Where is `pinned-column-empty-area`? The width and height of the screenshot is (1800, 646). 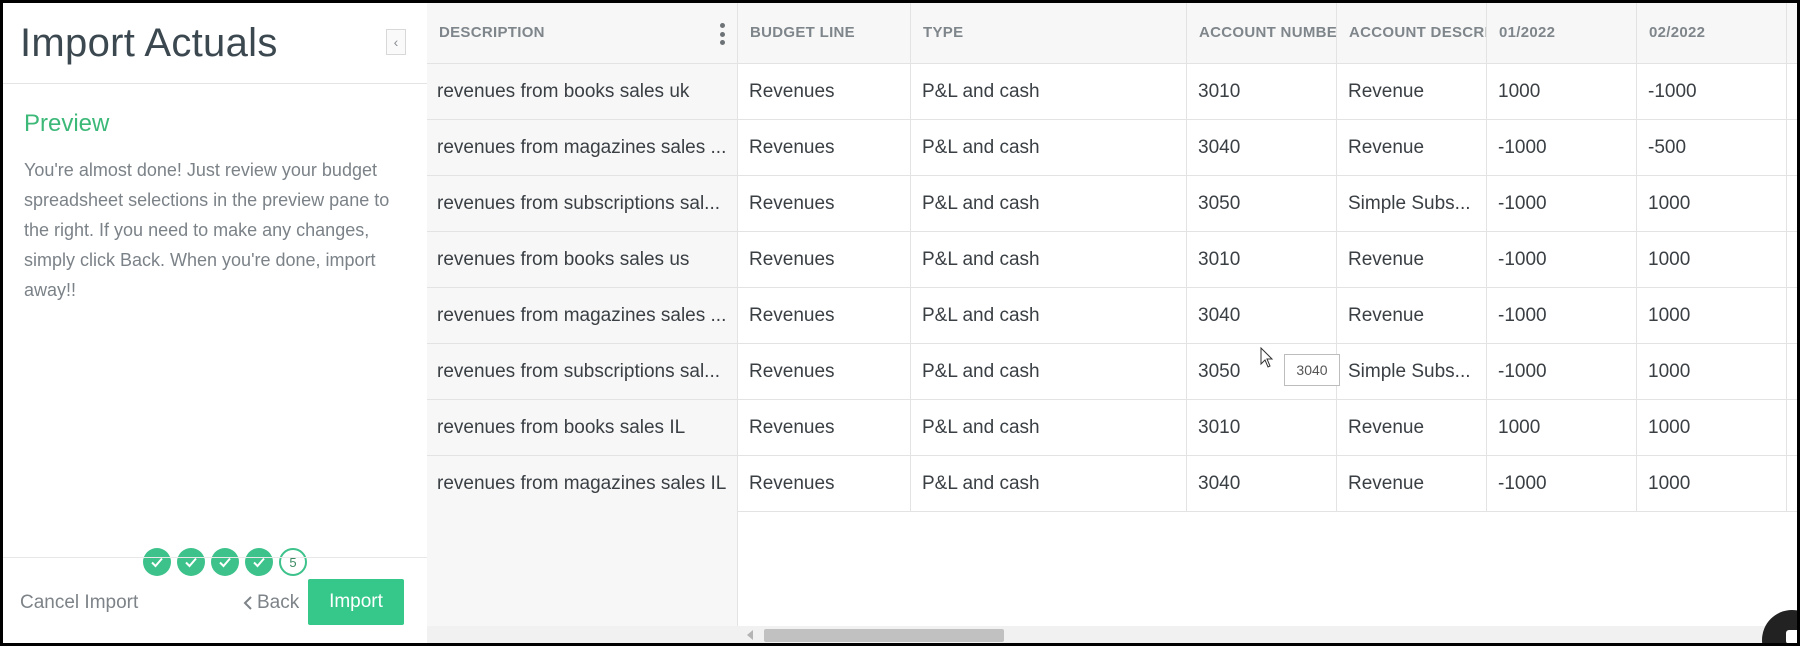
pinned-column-empty-area is located at coordinates (582, 569).